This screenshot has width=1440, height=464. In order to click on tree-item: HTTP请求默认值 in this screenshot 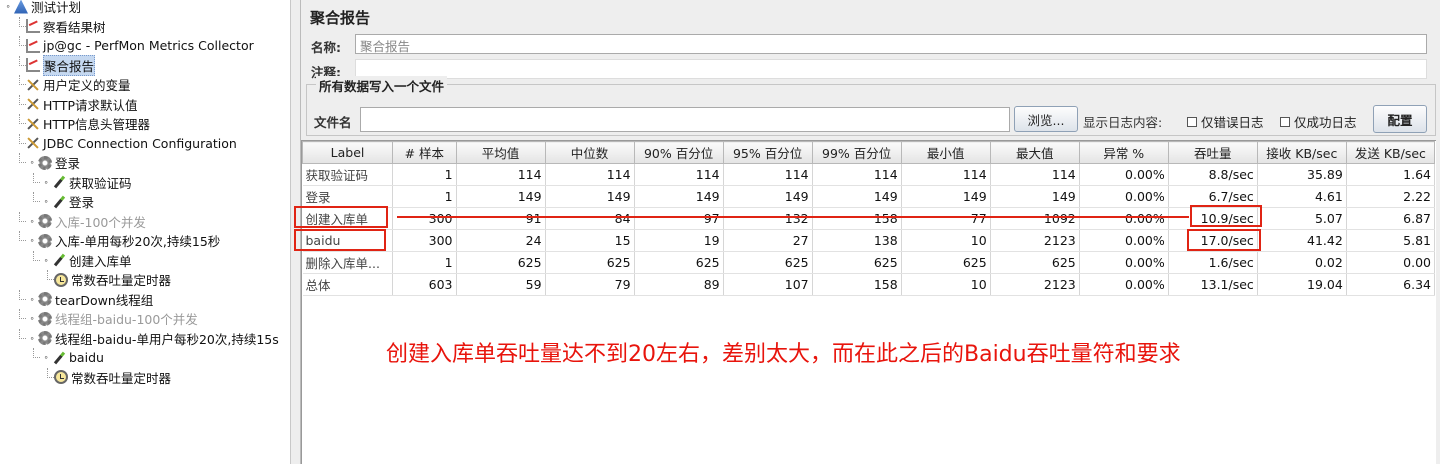, I will do `click(76, 104)`.